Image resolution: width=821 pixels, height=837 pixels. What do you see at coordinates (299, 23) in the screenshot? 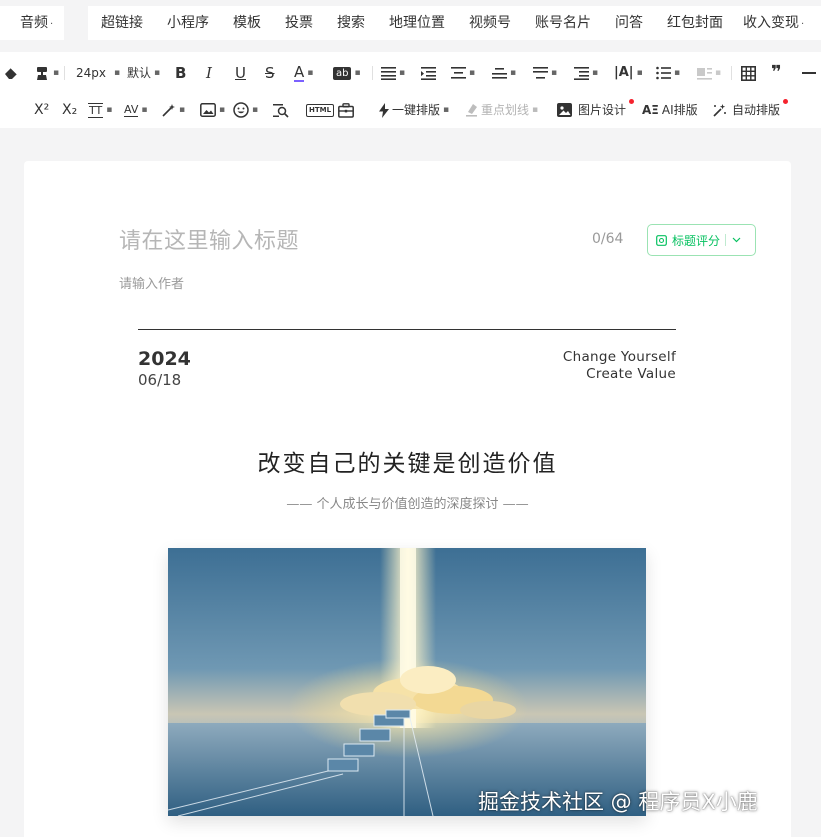
I see `menu-item-vote: 投票` at bounding box center [299, 23].